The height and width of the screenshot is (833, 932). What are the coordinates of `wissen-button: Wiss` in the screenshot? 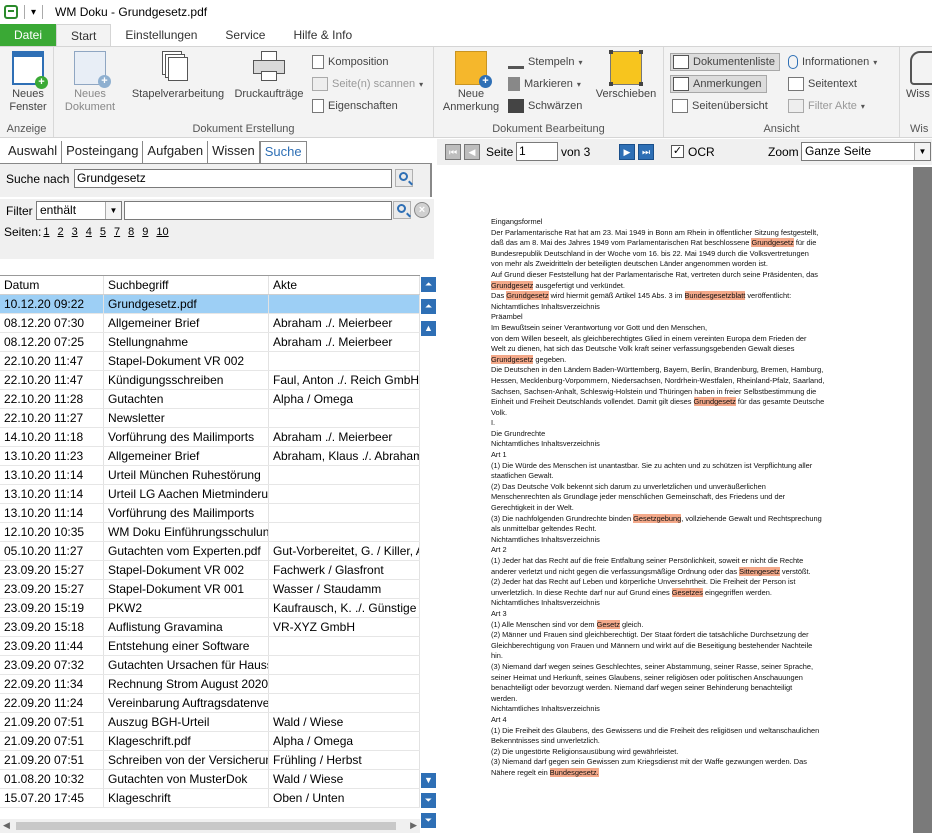 It's located at (919, 76).